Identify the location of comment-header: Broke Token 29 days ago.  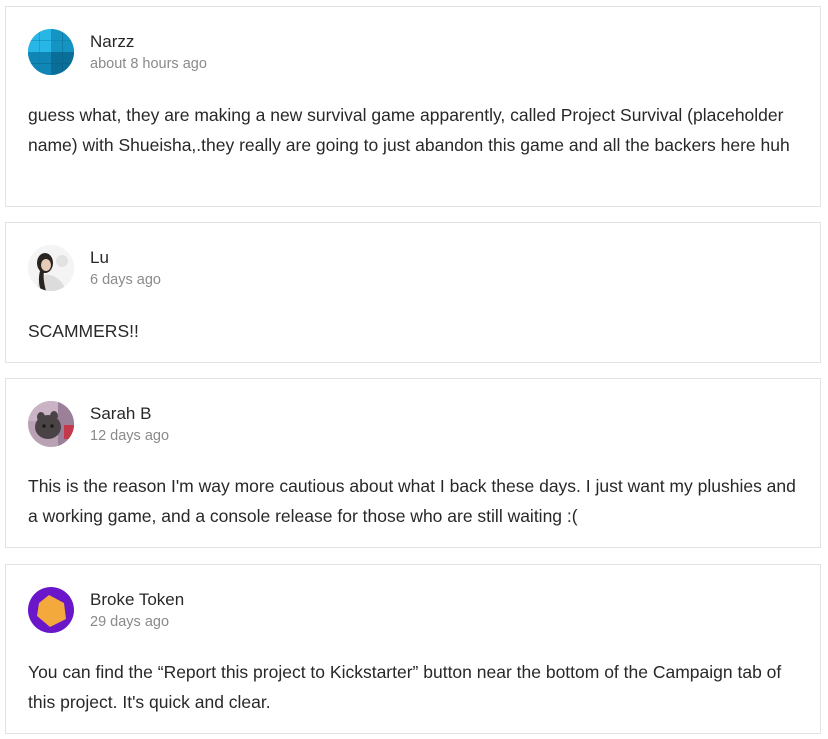
(106, 610).